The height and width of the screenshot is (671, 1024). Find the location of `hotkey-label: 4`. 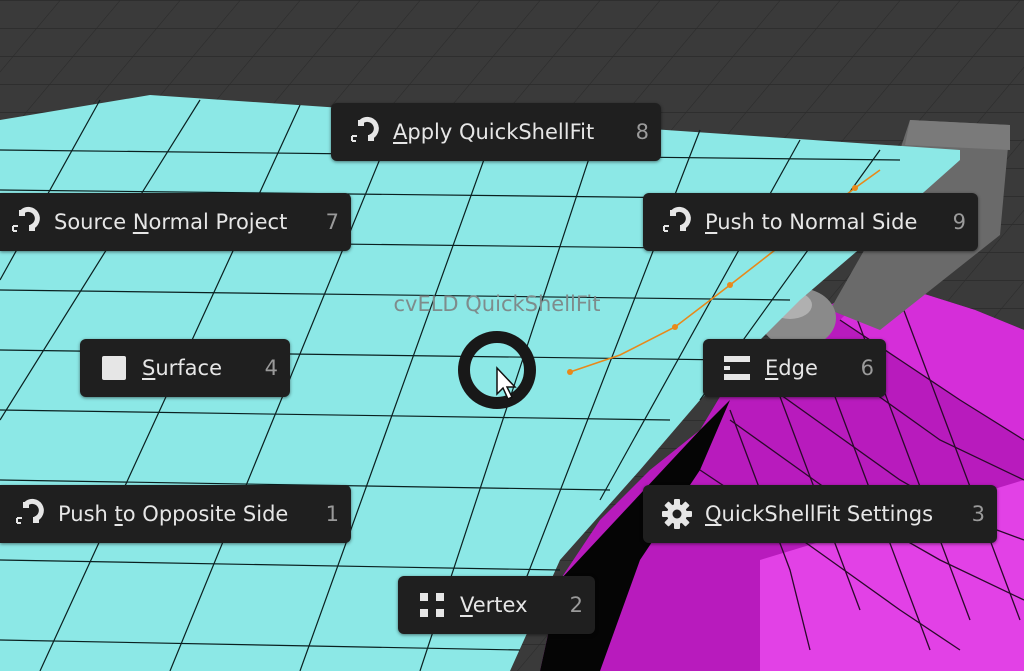

hotkey-label: 4 is located at coordinates (271, 368).